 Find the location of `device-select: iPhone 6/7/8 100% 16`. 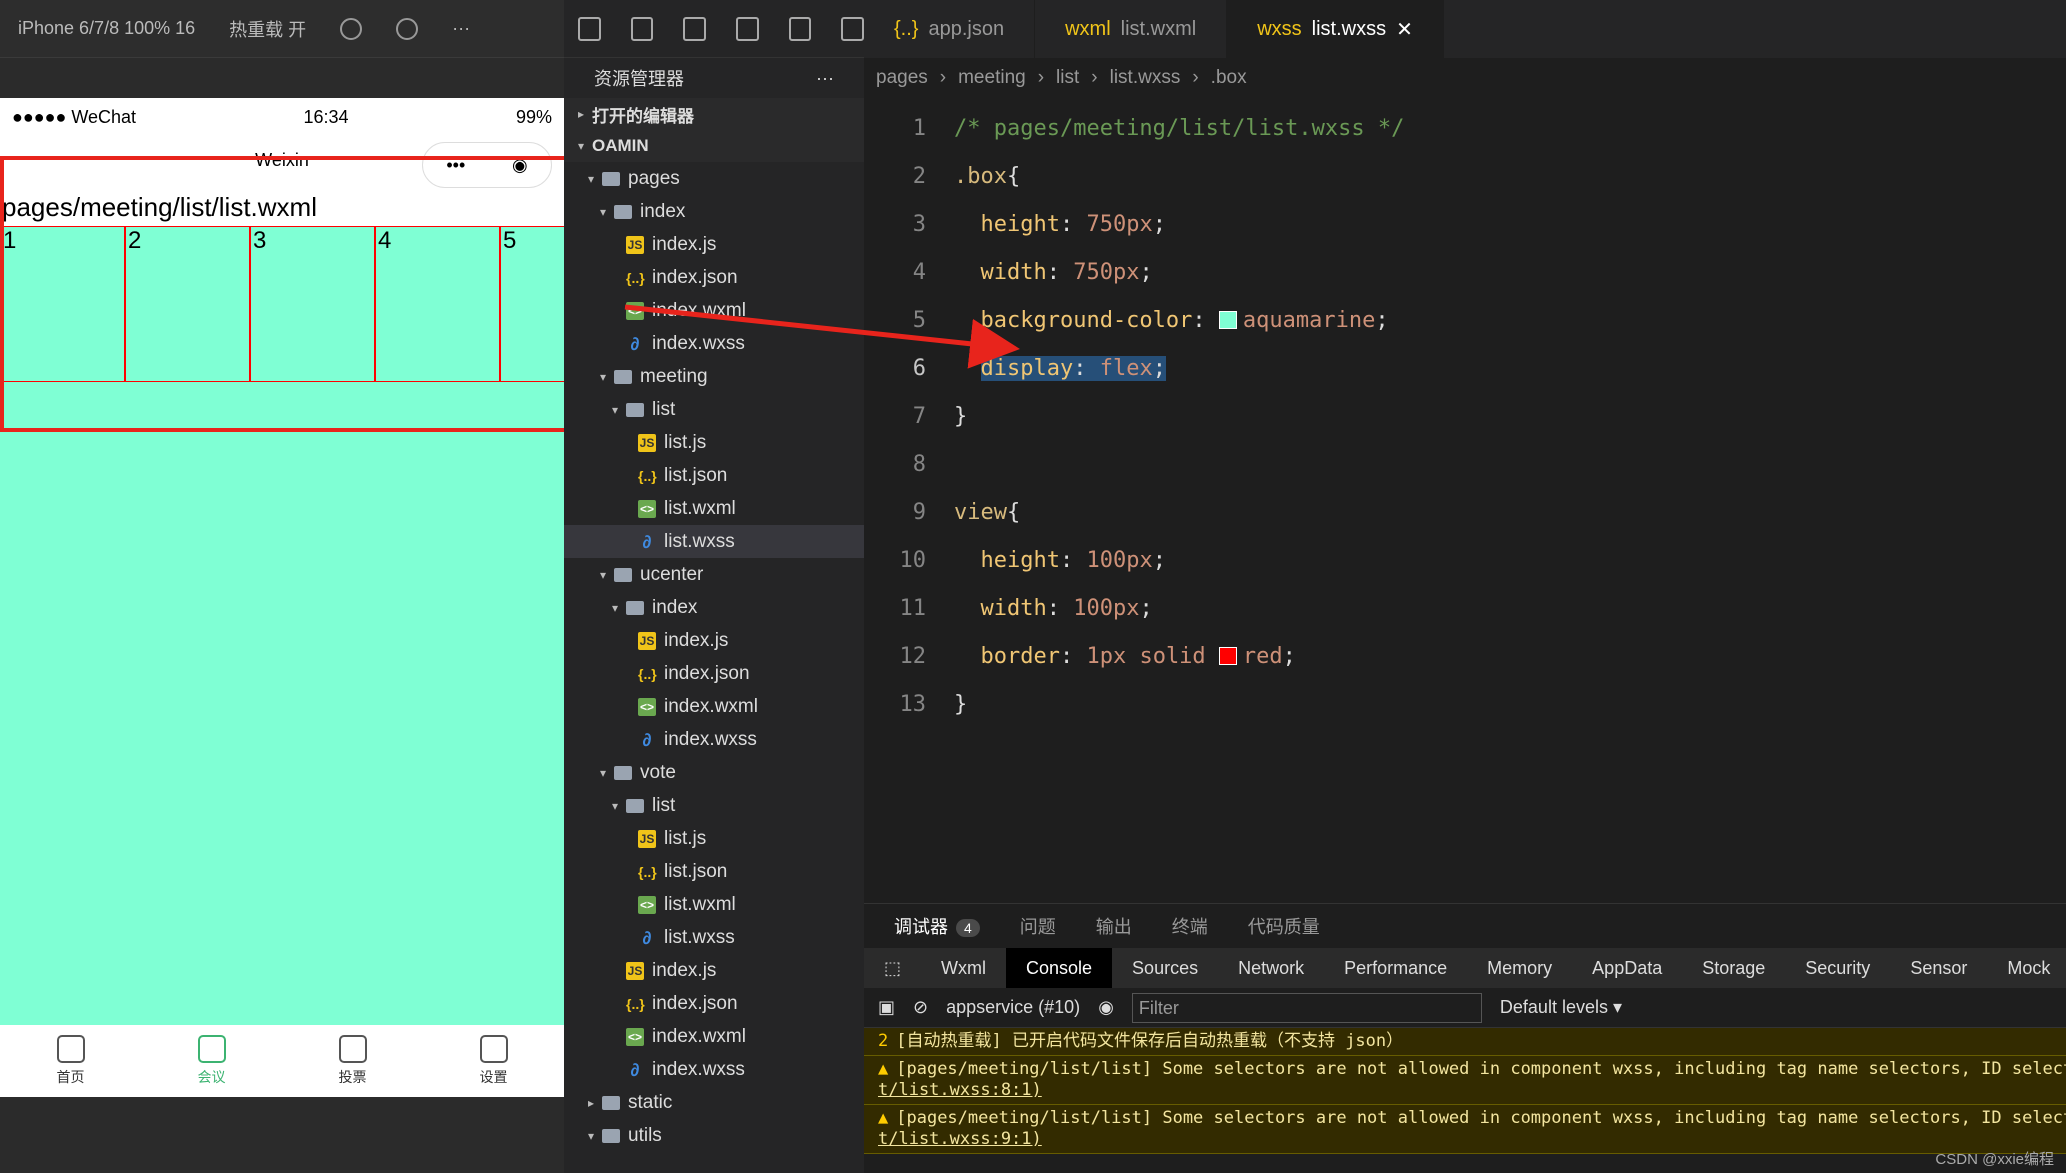

device-select: iPhone 6/7/8 100% 16 is located at coordinates (106, 28).